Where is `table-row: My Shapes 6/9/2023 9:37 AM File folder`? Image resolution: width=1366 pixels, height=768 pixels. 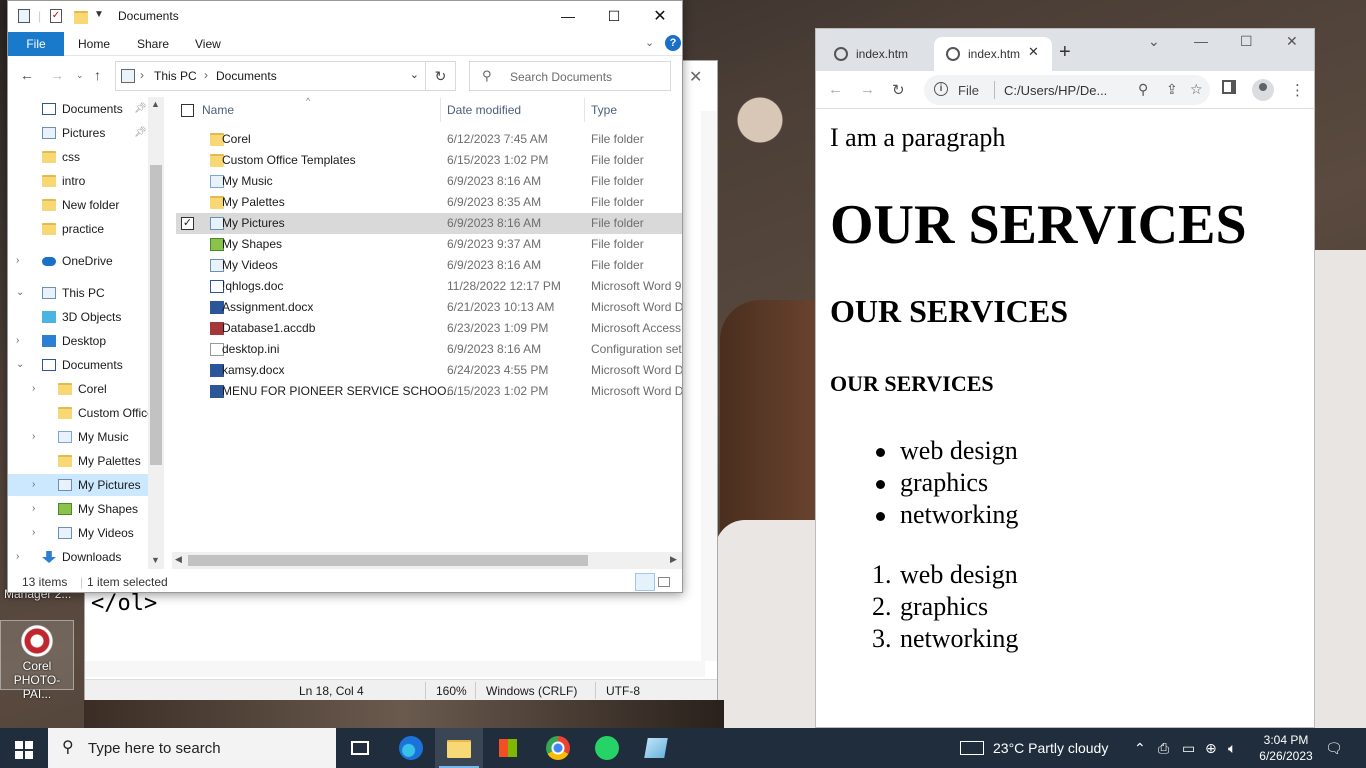 table-row: My Shapes 6/9/2023 9:37 AM File folder is located at coordinates (429, 244).